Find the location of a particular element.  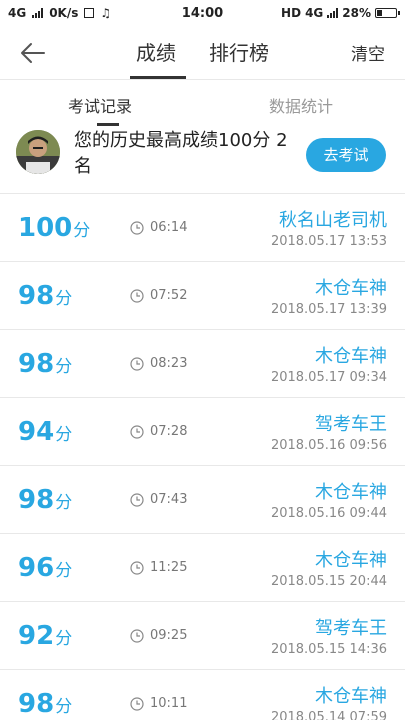

best-score-summary: 您的历史最高成绩100分 2名 去考试 is located at coordinates (202, 160).